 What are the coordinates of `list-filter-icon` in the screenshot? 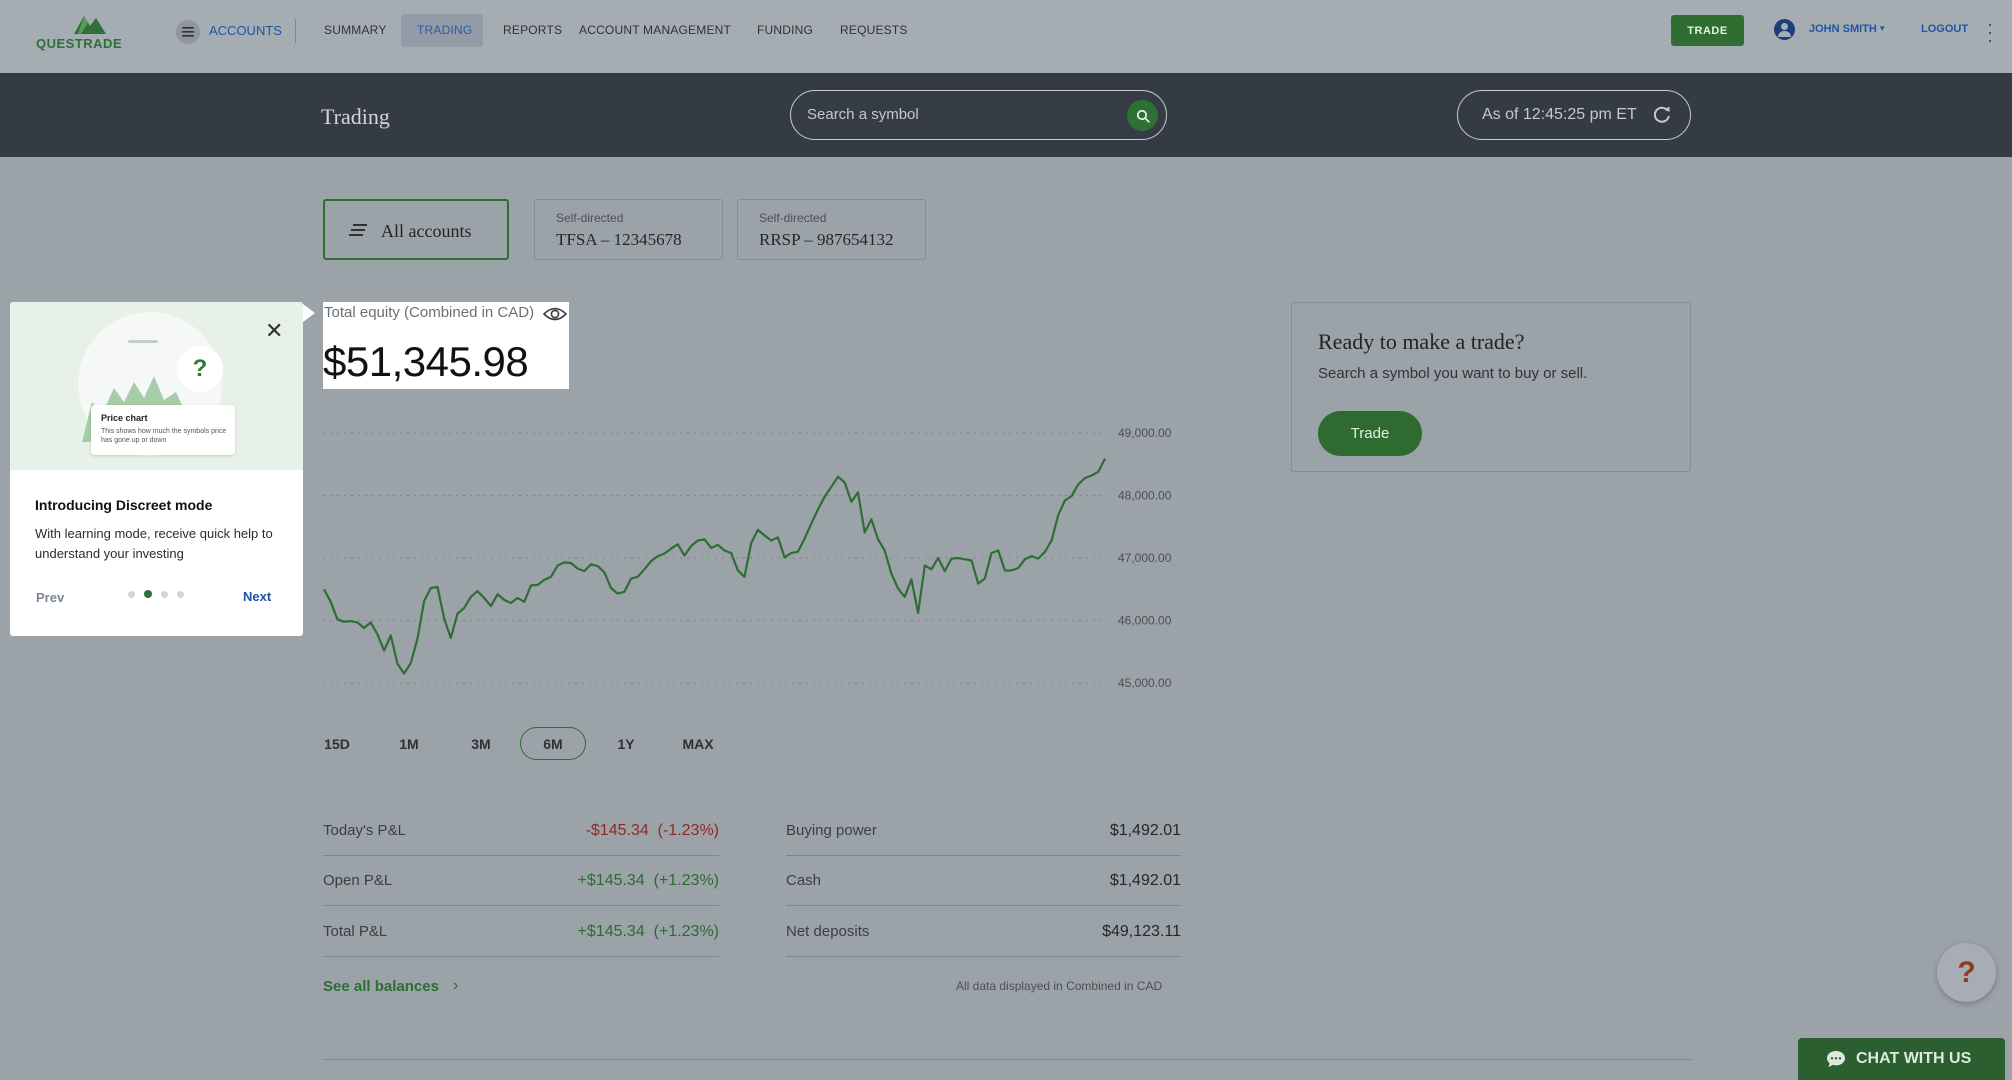 It's located at (358, 230).